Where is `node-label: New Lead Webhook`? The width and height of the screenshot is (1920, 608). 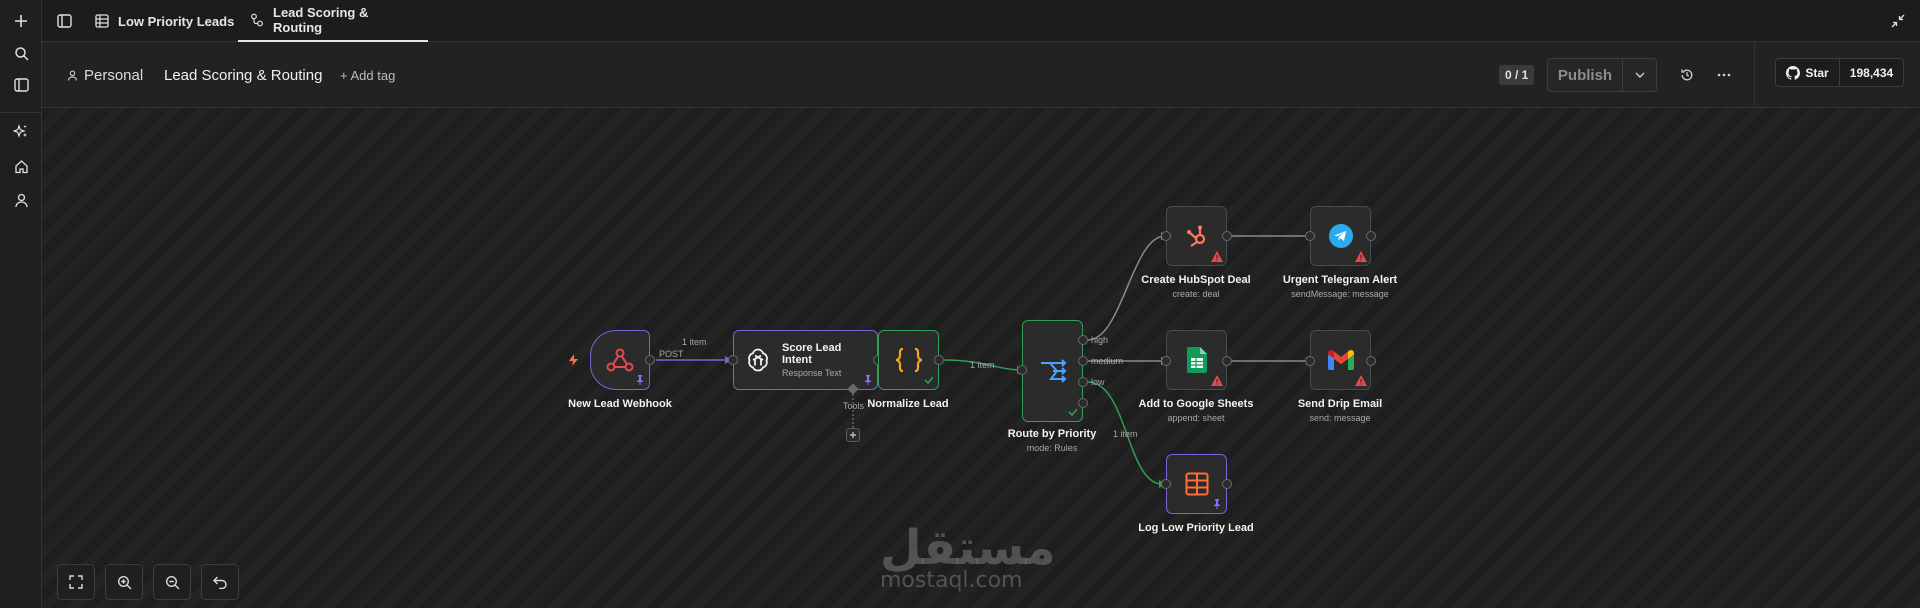 node-label: New Lead Webhook is located at coordinates (620, 404).